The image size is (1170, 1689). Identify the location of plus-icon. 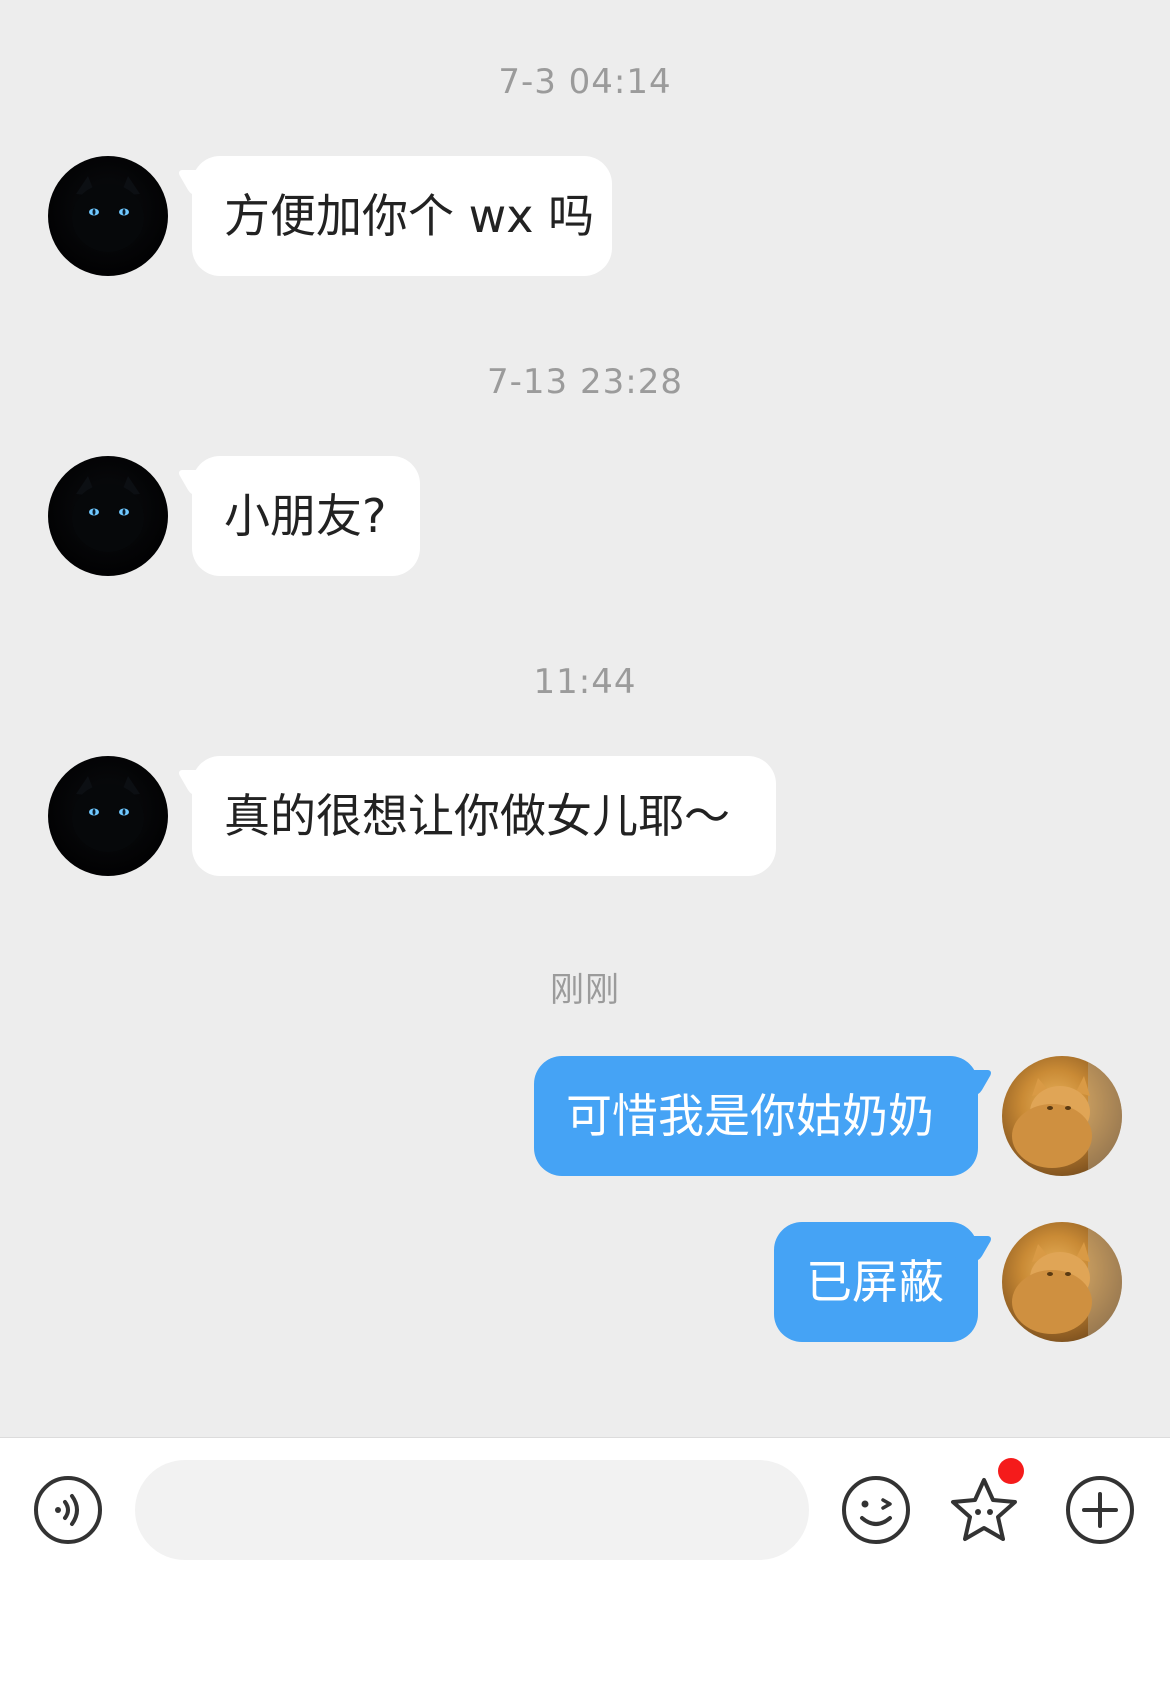
(1100, 1510).